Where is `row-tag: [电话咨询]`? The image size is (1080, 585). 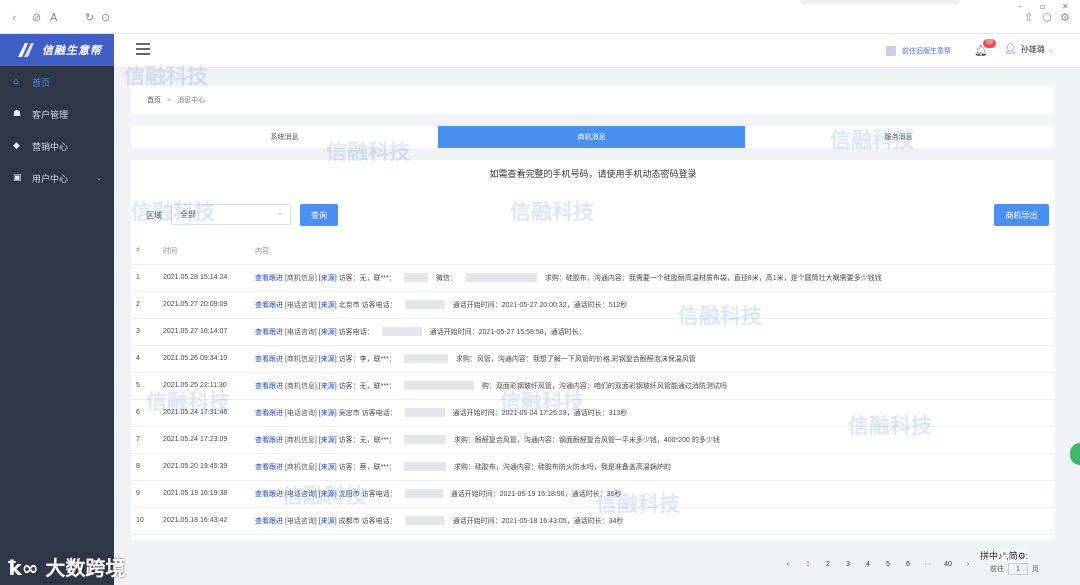
row-tag: [电话咨询] is located at coordinates (300, 332).